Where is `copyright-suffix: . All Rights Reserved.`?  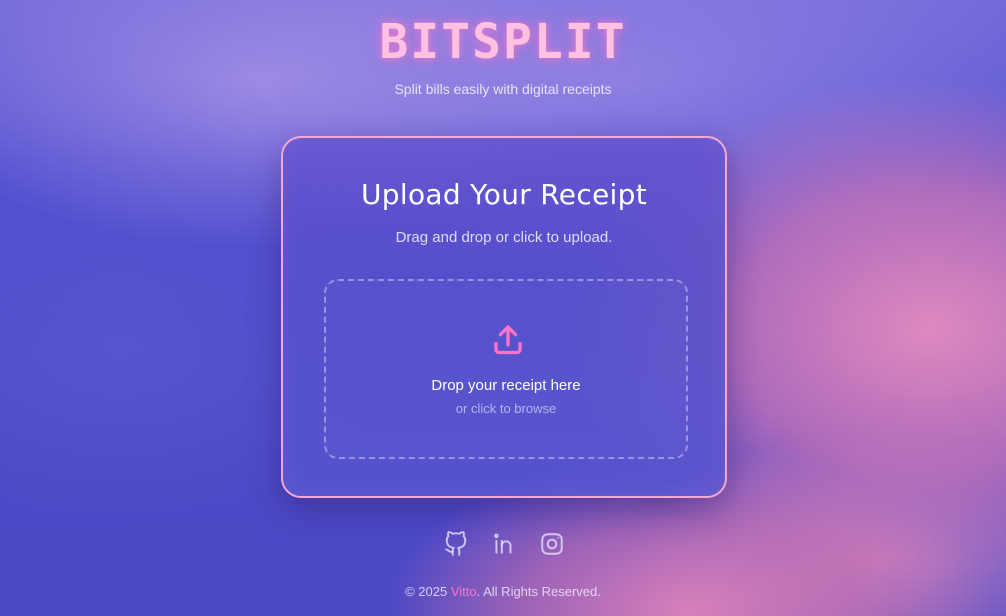
copyright-suffix: . All Rights Reserved. is located at coordinates (538, 591).